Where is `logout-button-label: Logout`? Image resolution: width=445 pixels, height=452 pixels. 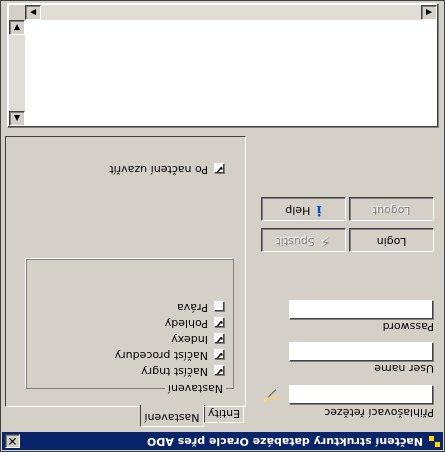 logout-button-label: Logout is located at coordinates (391, 210).